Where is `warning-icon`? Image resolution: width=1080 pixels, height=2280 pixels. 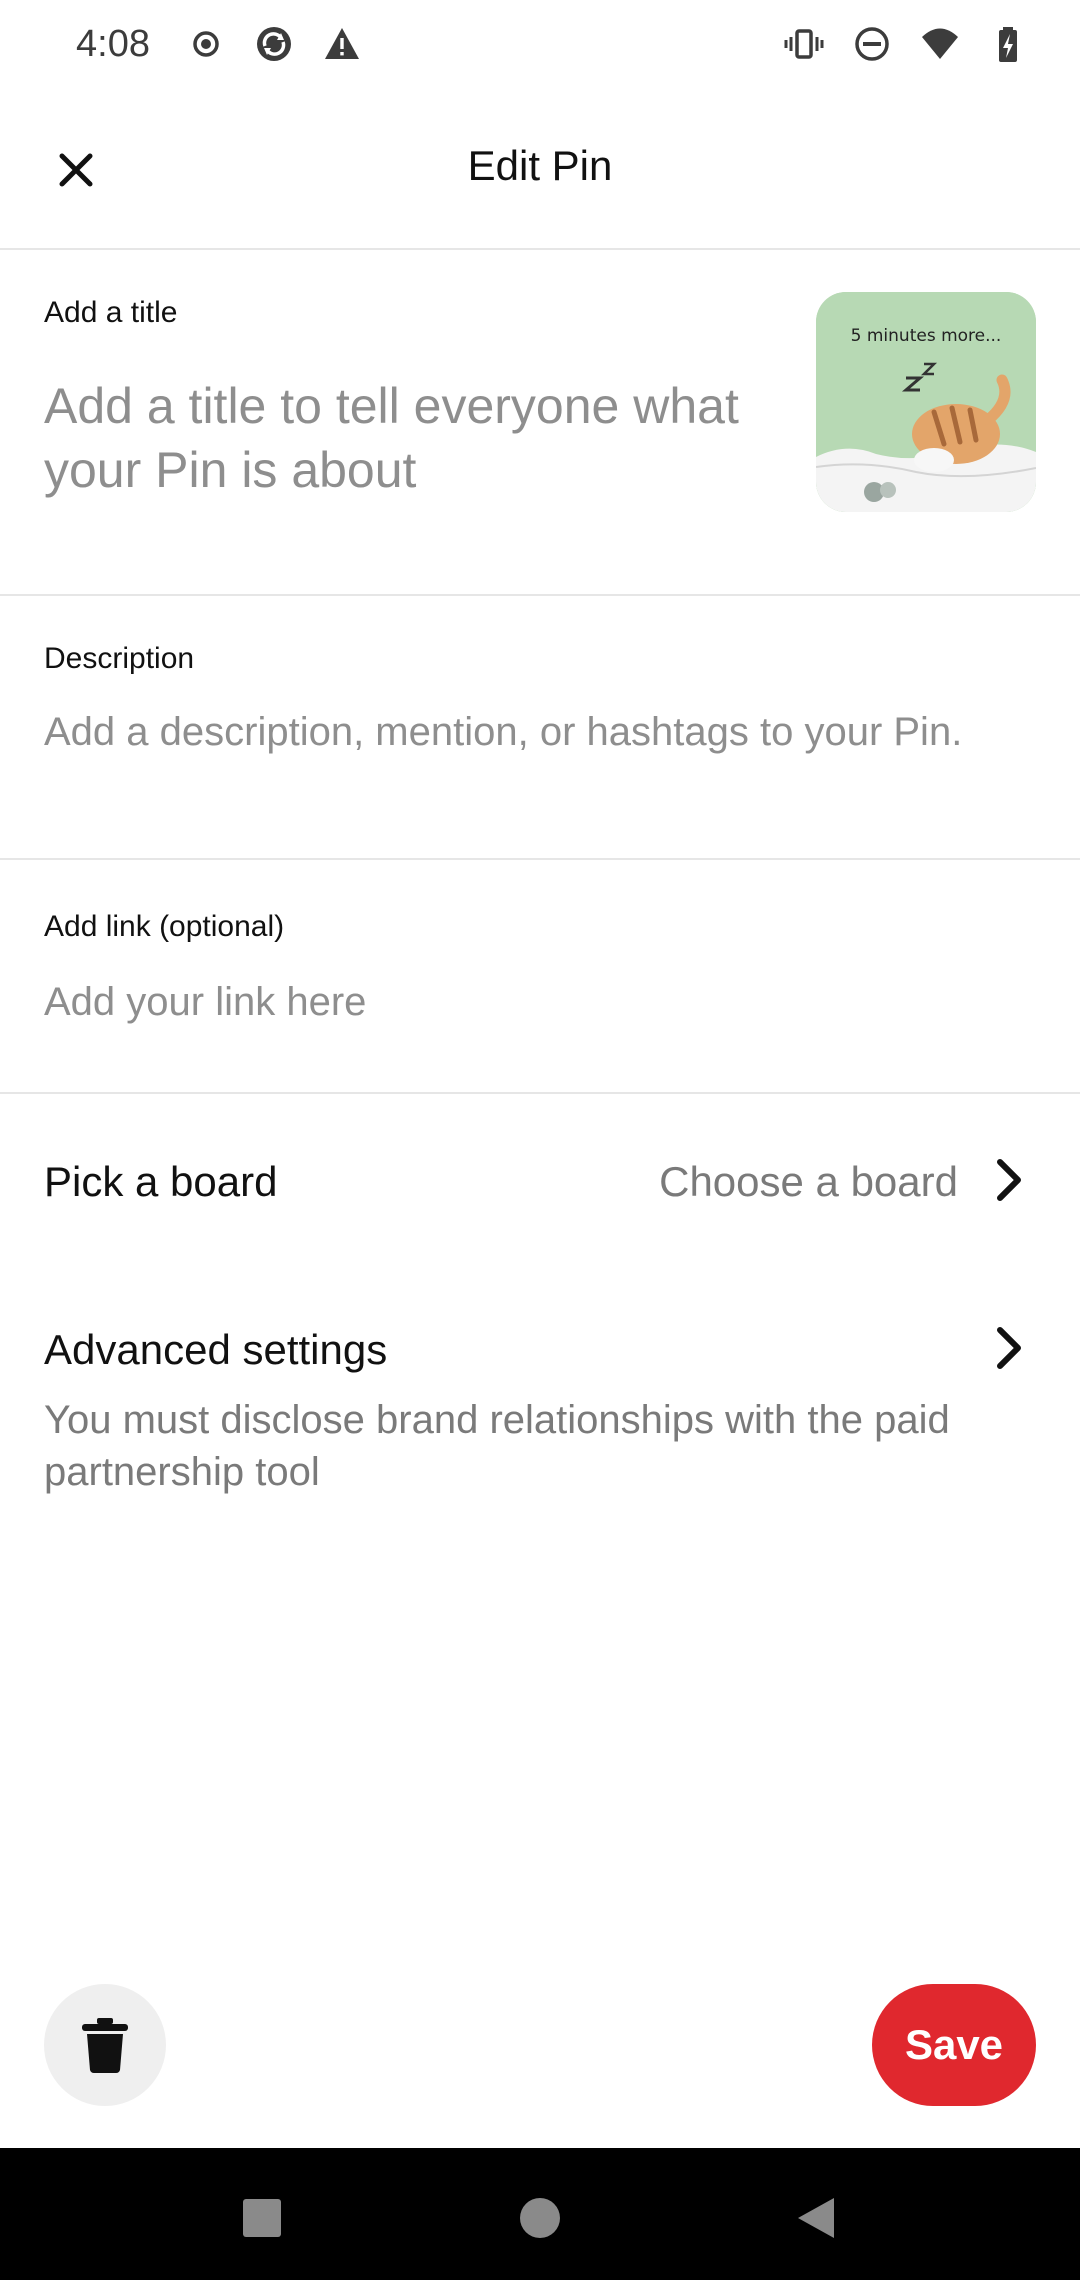 warning-icon is located at coordinates (342, 44).